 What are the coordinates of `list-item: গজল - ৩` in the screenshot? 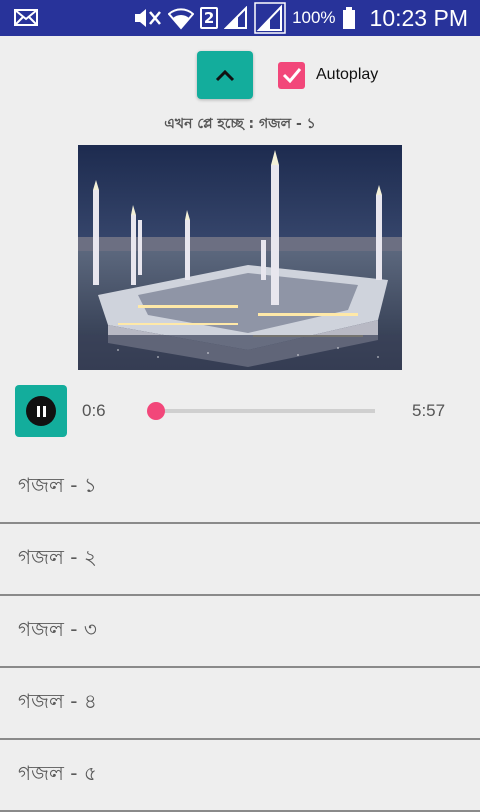 It's located at (240, 632).